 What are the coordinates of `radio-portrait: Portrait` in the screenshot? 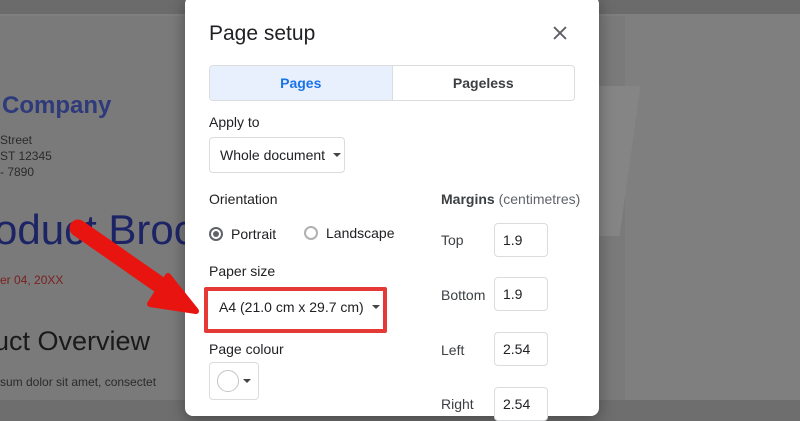 It's located at (242, 234).